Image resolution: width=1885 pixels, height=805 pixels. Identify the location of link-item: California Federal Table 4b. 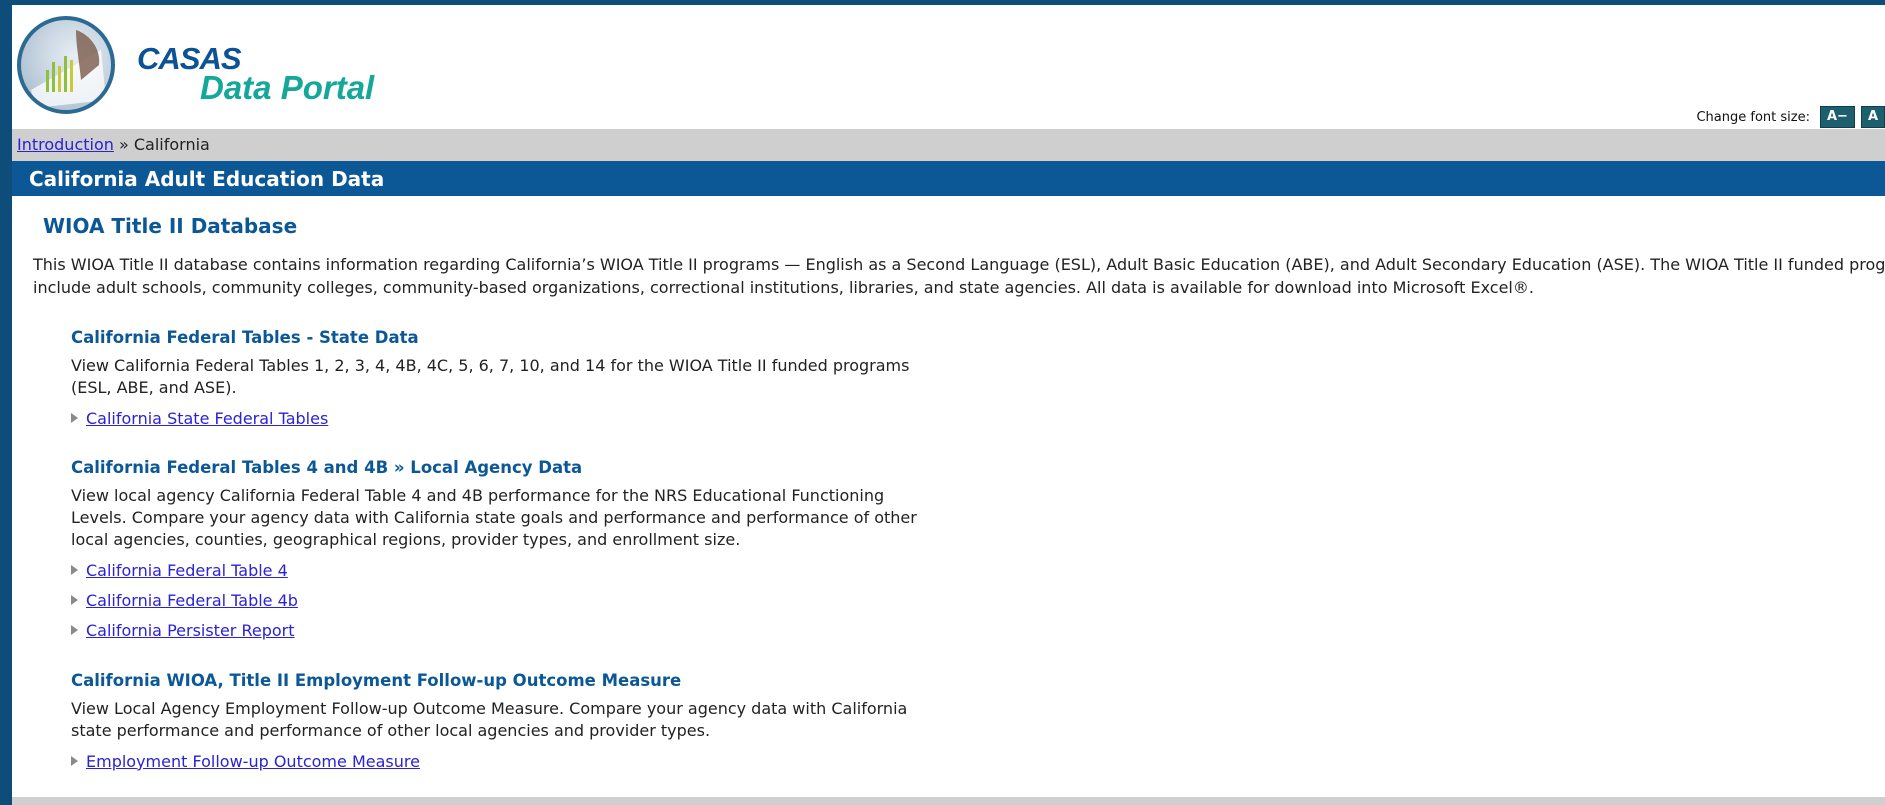
(511, 600).